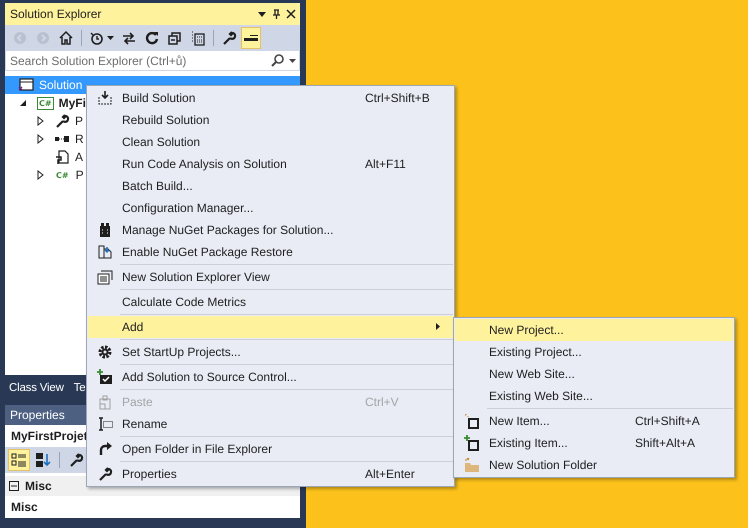  I want to click on config-file-icon, so click(62, 157).